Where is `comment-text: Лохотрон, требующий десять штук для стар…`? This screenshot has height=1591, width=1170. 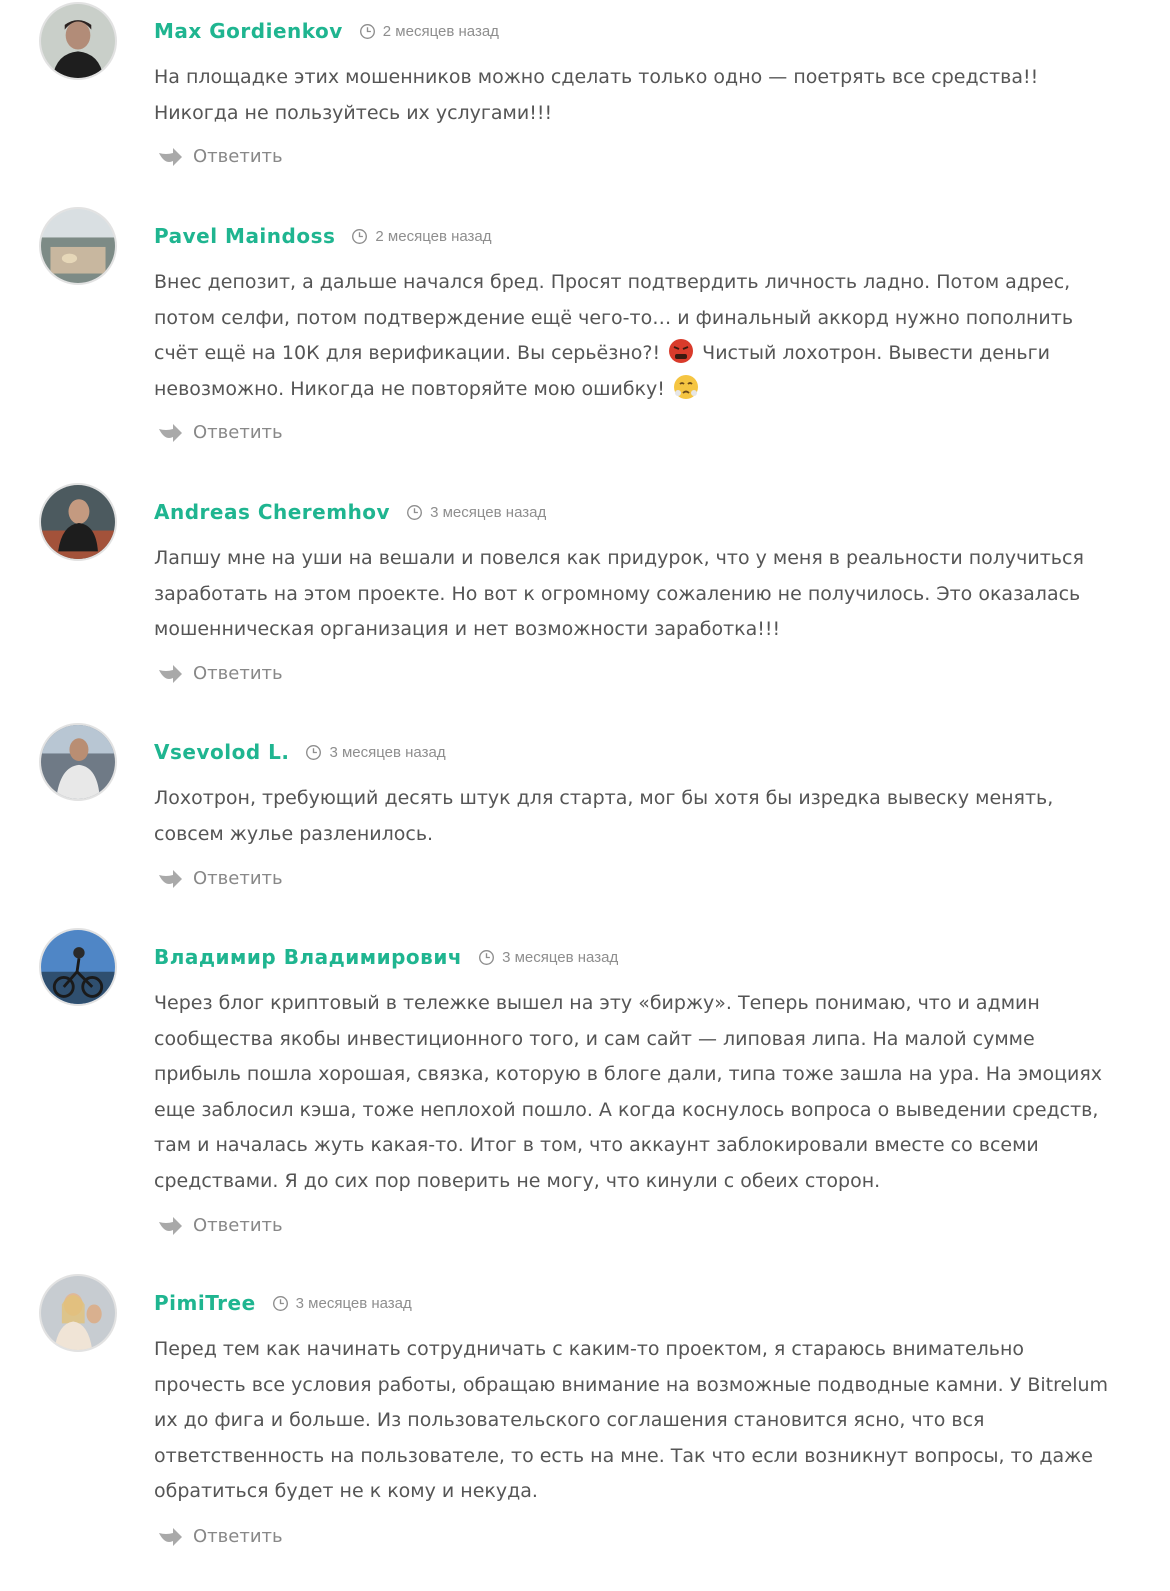
comment-text: Лохотрон, требующий десять штук для стар… is located at coordinates (604, 816).